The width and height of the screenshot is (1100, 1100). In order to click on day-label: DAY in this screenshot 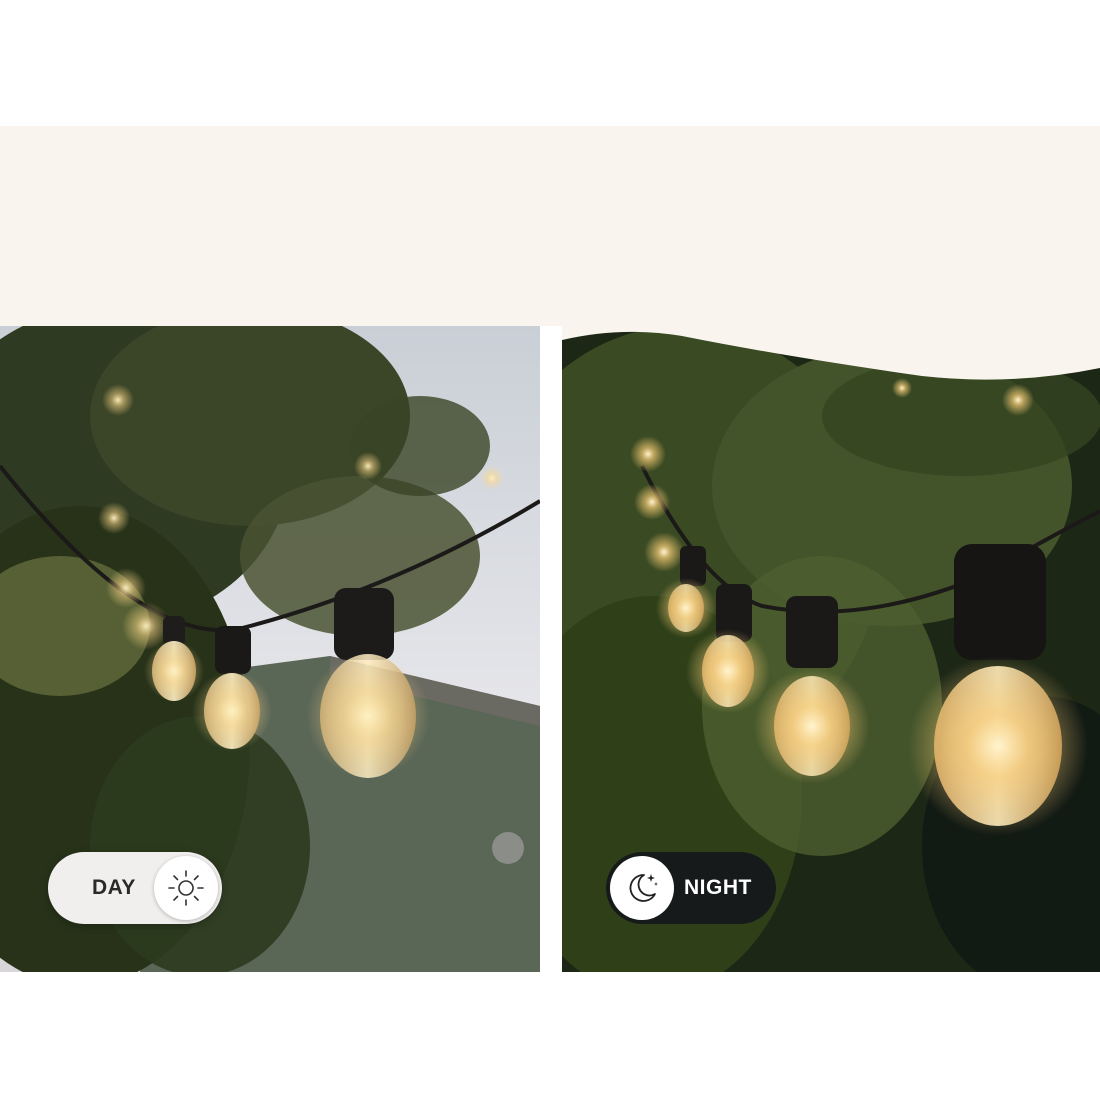, I will do `click(114, 887)`.